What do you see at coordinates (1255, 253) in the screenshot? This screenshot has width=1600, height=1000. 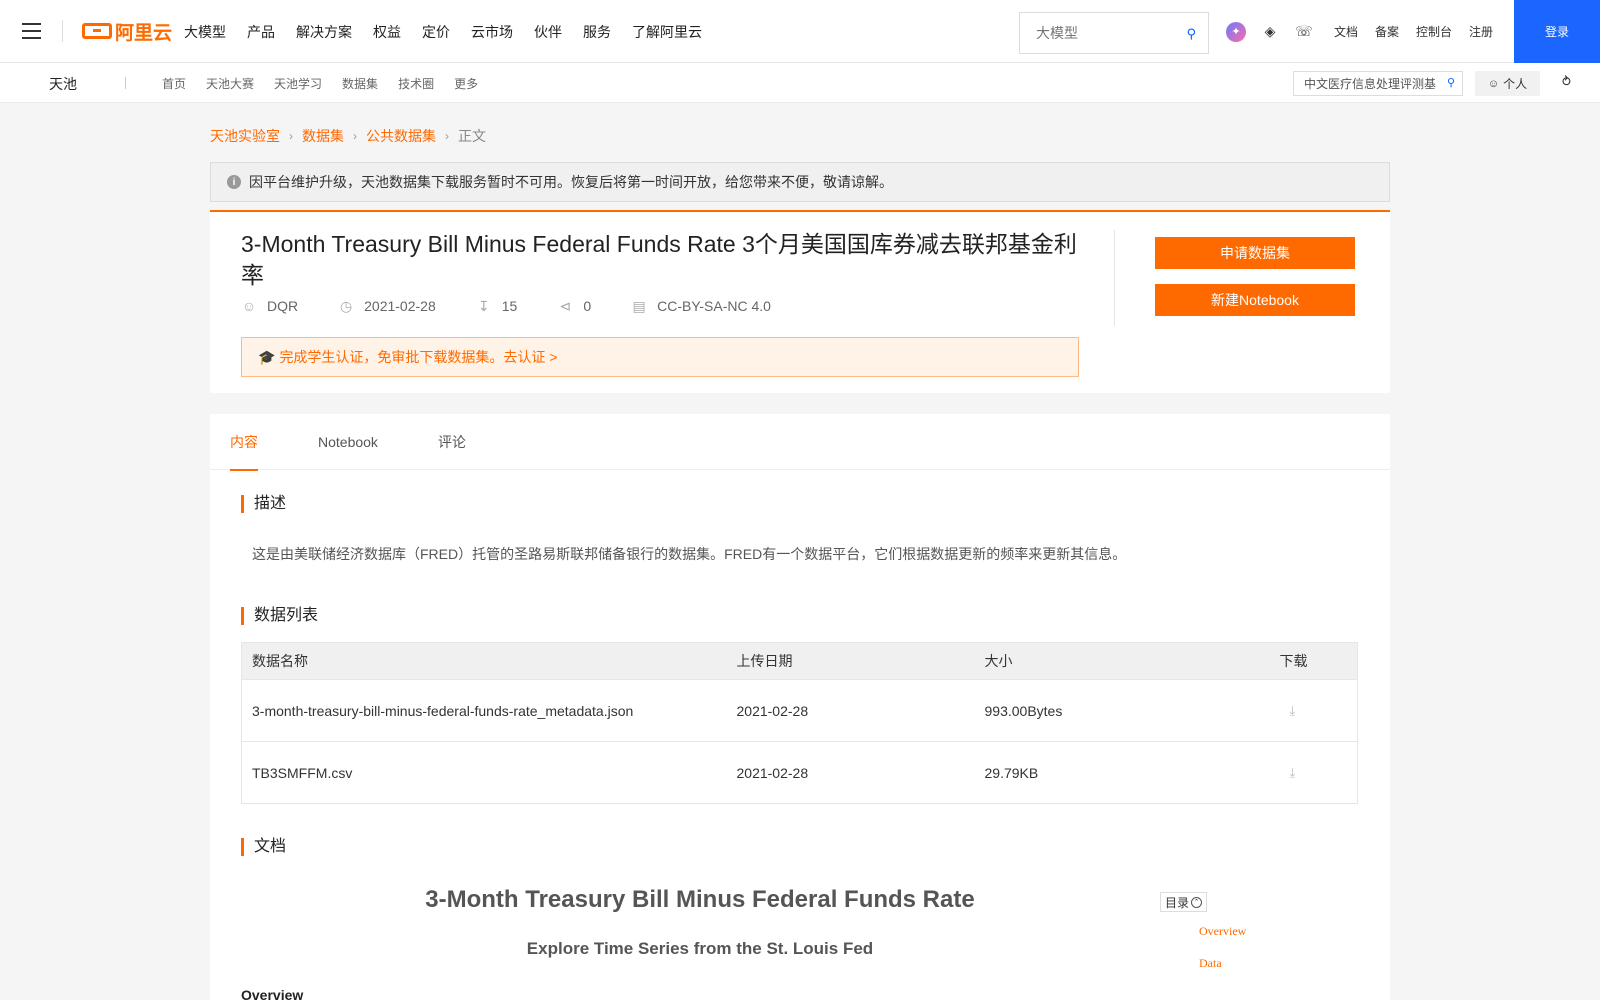 I see `apply-dataset-button: 申请数据集` at bounding box center [1255, 253].